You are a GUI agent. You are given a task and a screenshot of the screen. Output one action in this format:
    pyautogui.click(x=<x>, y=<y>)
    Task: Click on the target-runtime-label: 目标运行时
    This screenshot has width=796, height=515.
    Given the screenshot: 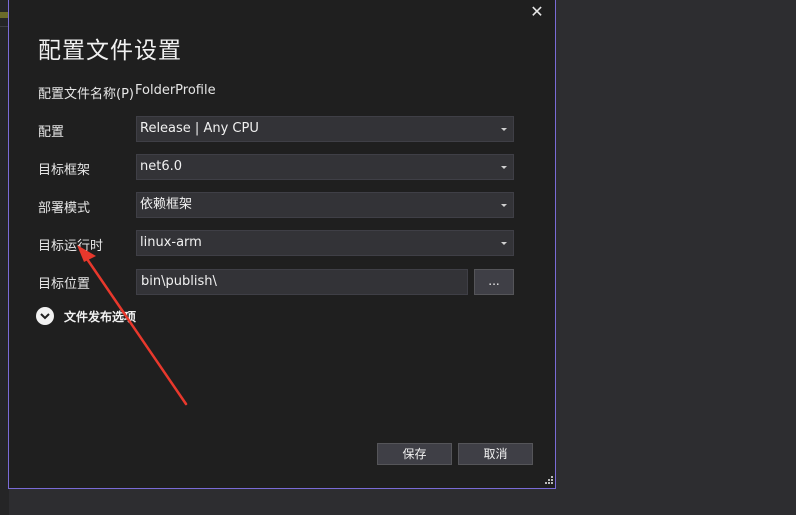 What is the action you would take?
    pyautogui.click(x=71, y=246)
    